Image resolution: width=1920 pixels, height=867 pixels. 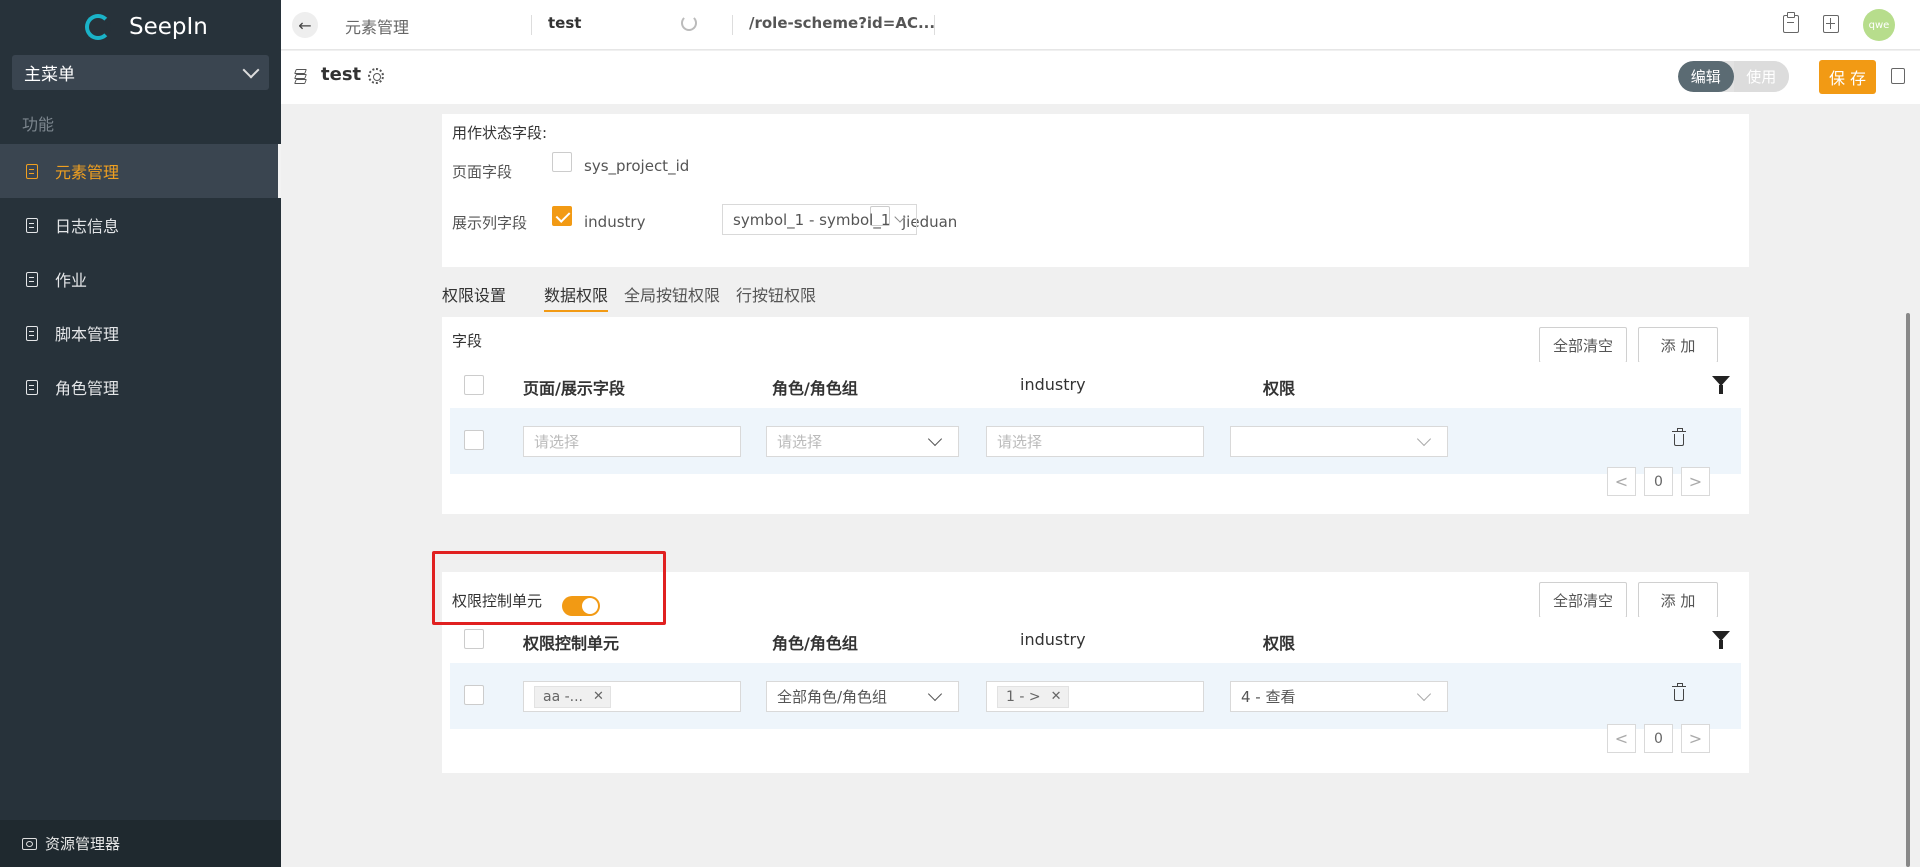 I want to click on main-menu-select: 主菜单, so click(x=140, y=72).